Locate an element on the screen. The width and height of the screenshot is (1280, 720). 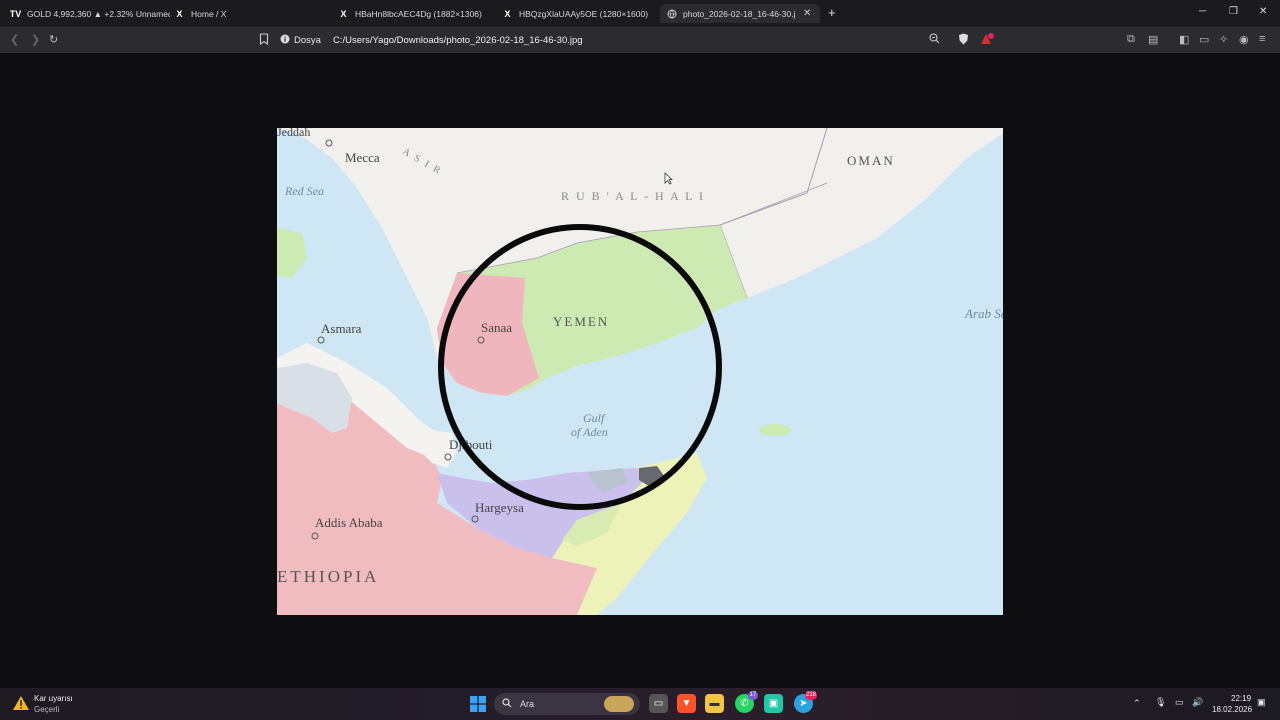
label-arabian-sea: Arab Se is located at coordinates (983, 313).